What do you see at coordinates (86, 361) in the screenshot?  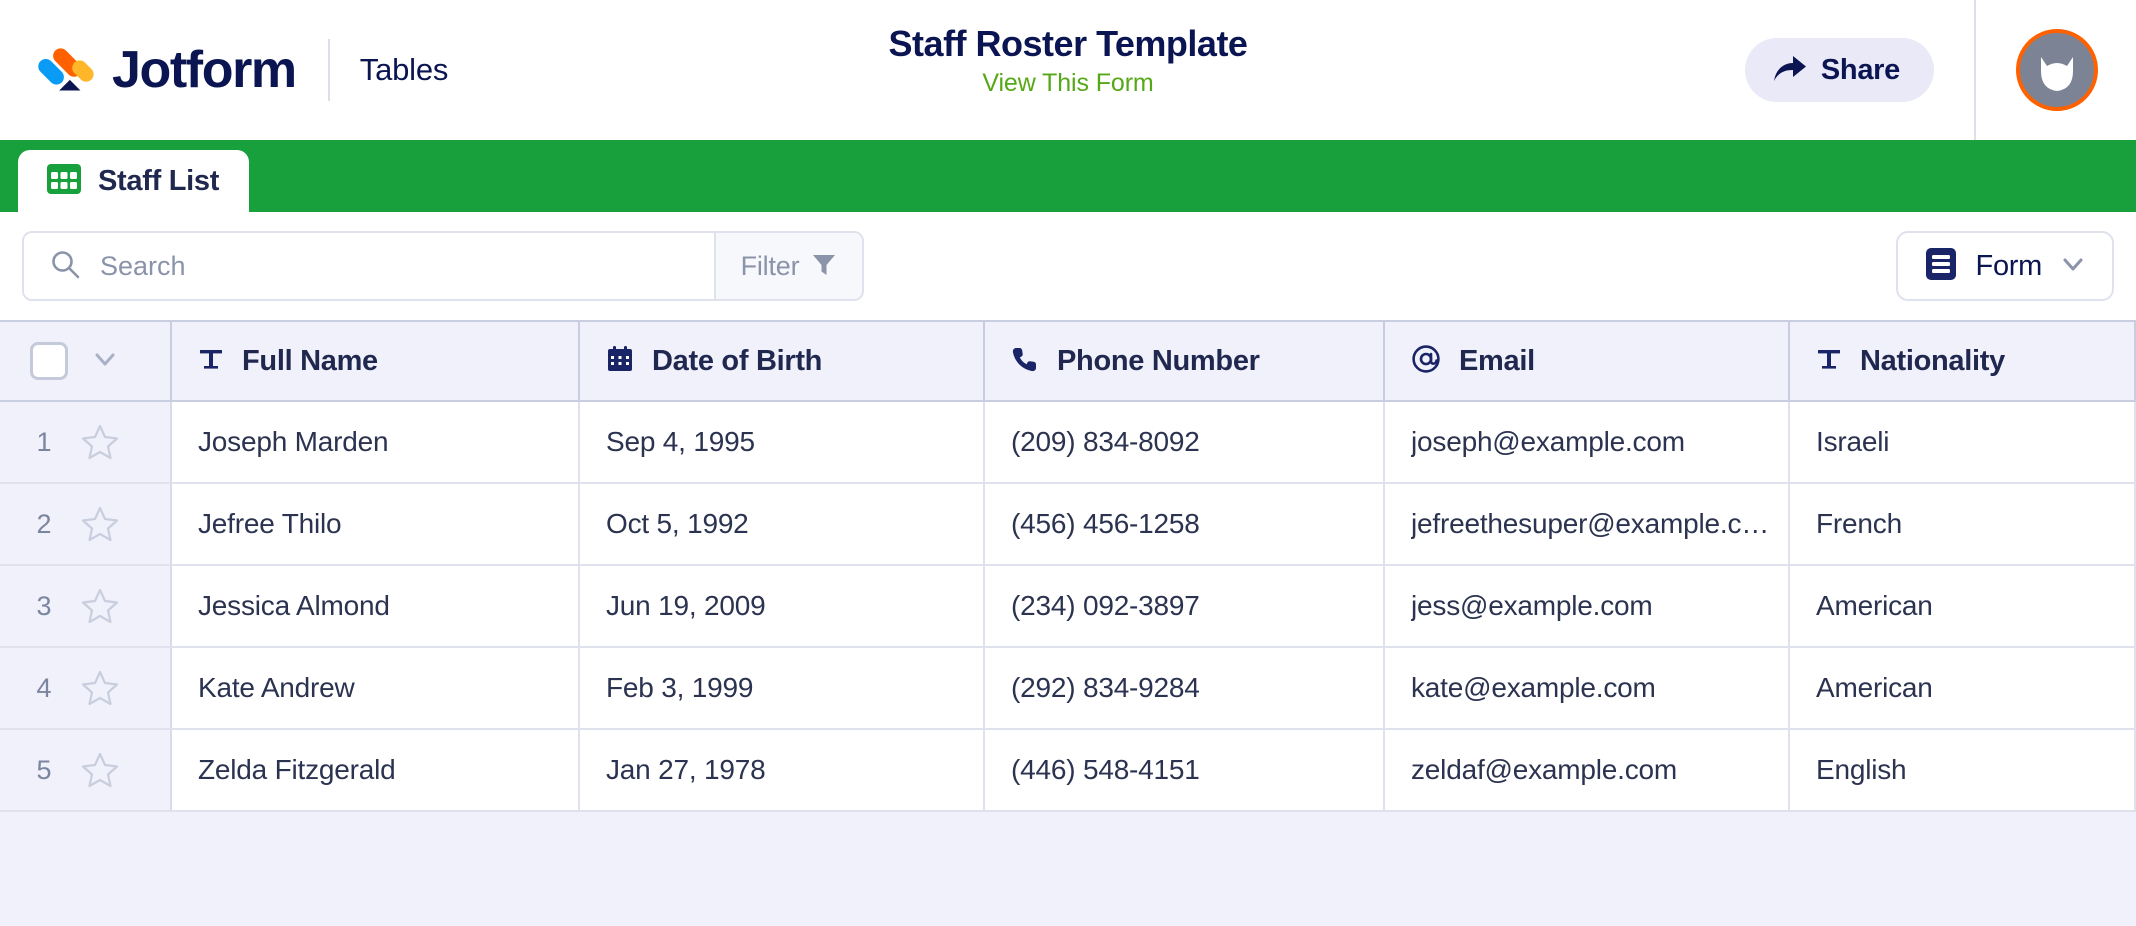 I see `header-gutter` at bounding box center [86, 361].